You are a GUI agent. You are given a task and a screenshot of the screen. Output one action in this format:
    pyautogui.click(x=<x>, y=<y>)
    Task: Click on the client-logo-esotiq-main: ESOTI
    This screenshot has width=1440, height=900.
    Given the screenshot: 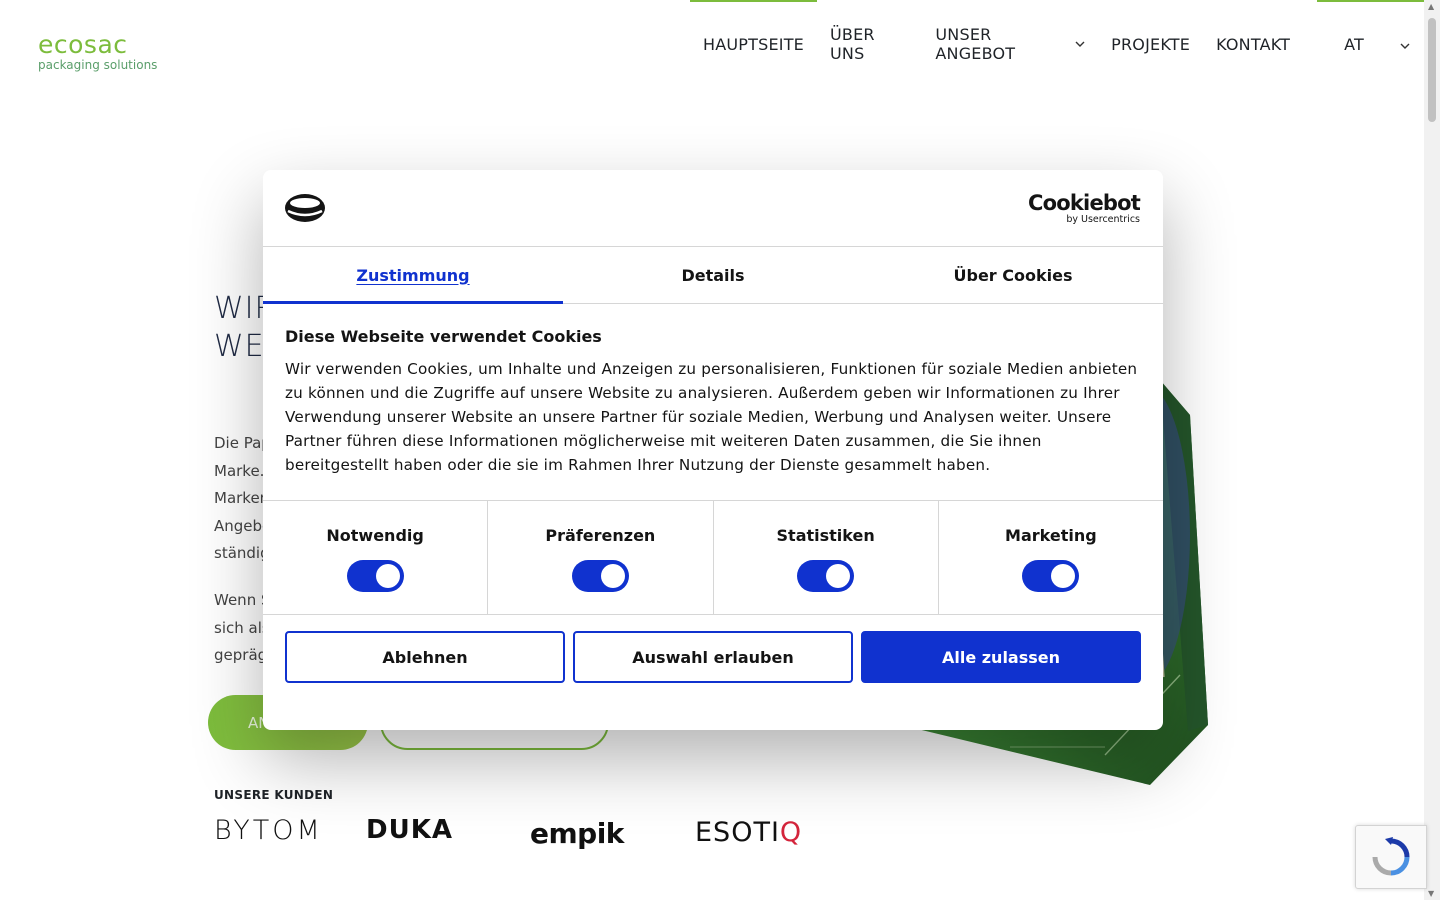 What is the action you would take?
    pyautogui.click(x=737, y=832)
    